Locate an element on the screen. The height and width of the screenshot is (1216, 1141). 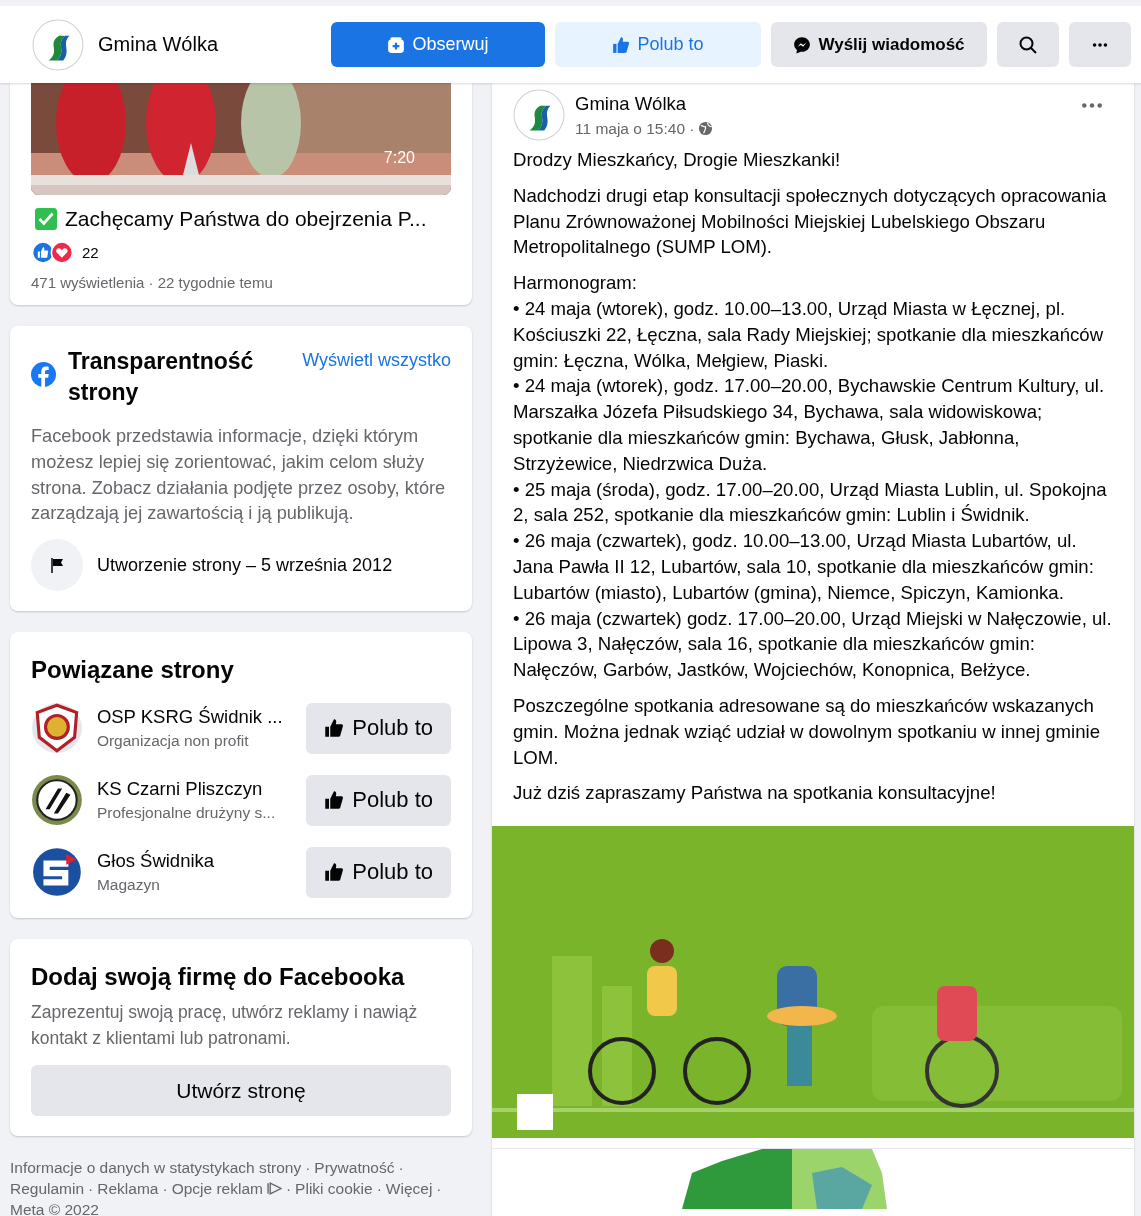
post-text: • 24 maja (wtorek), godz. 10.00–13.00, Urząd Miasta w Łęcznej, pl. Kościuszki 22, Łęczna, sala Rady Miejskiej; spotkanie dla mieszkańców gmin: Łęczna, Wólka, Mełgiew, Piaski. is located at coordinates (809, 335).